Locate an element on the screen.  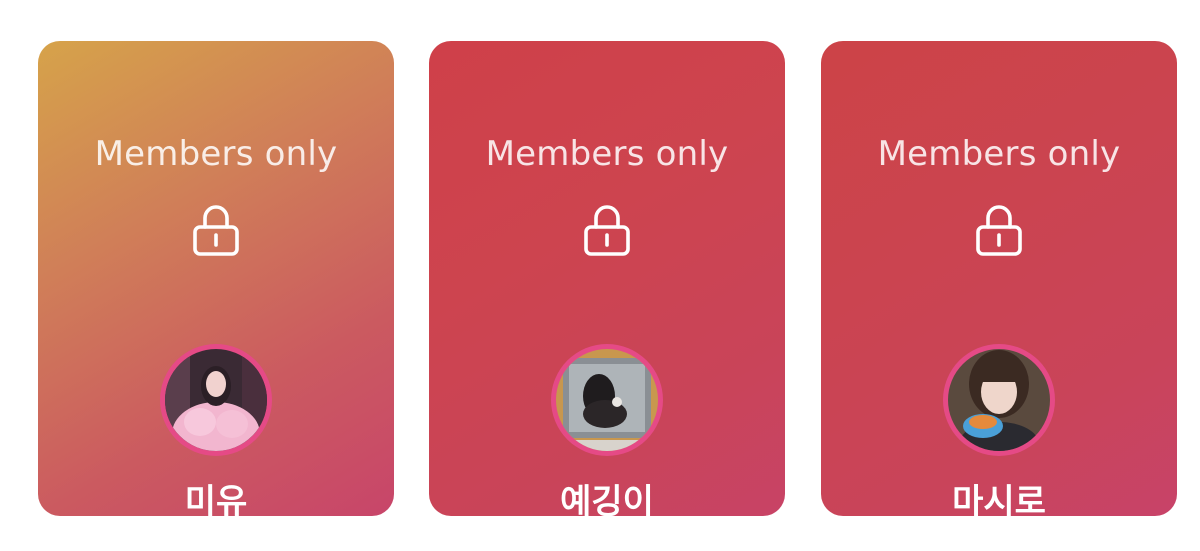
member-name: 예깅이 is located at coordinates (607, 499).